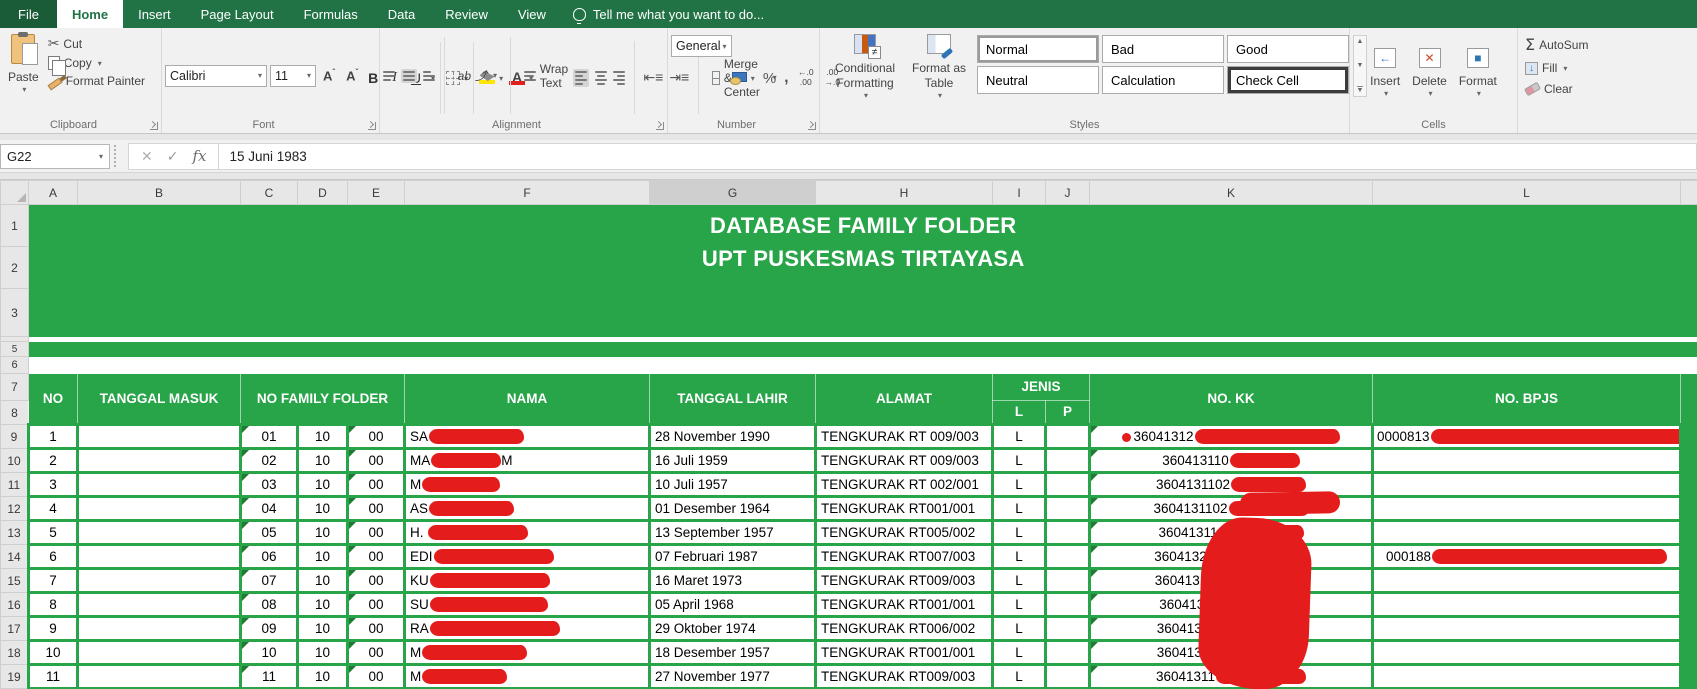 The image size is (1697, 689). I want to click on autosum-button: Σ AutoSum, so click(1556, 44).